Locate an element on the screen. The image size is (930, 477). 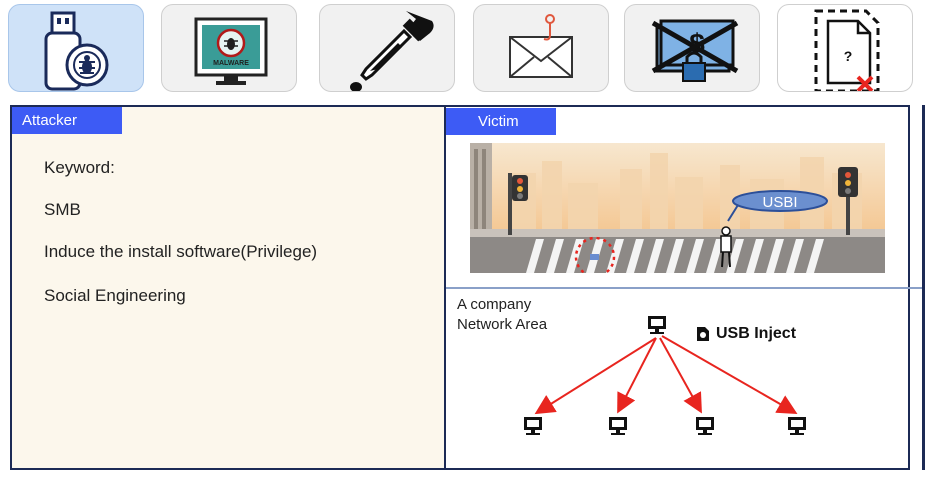
phishing-mail-icon is located at coordinates (541, 46).